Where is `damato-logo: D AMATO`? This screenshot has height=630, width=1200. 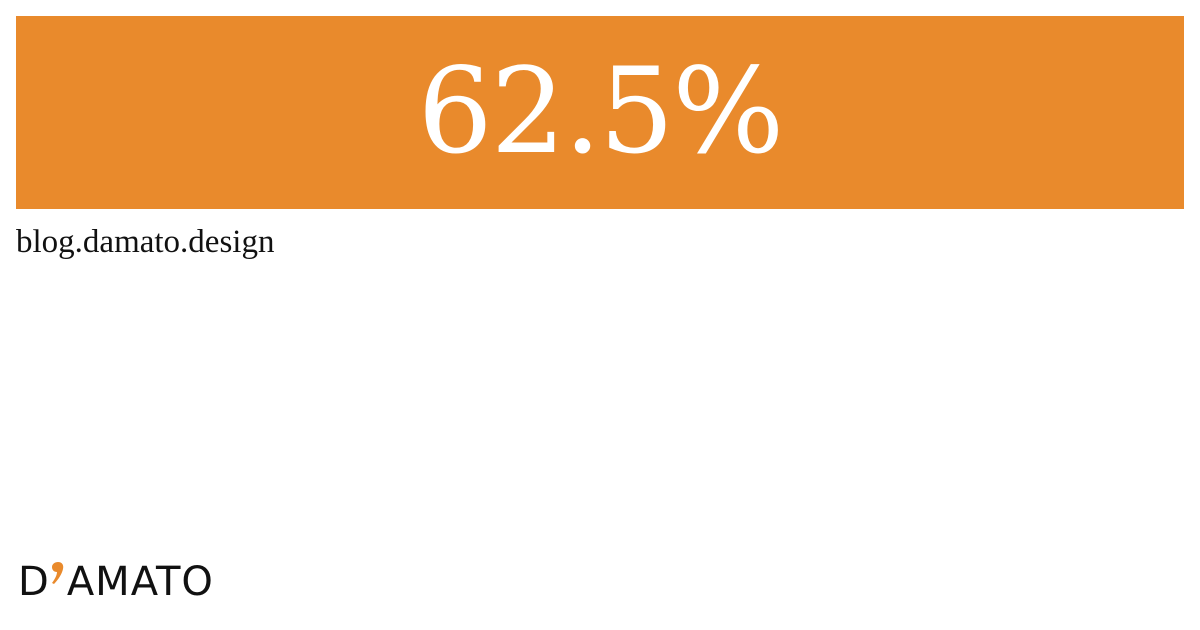
damato-logo: D AMATO is located at coordinates (116, 582).